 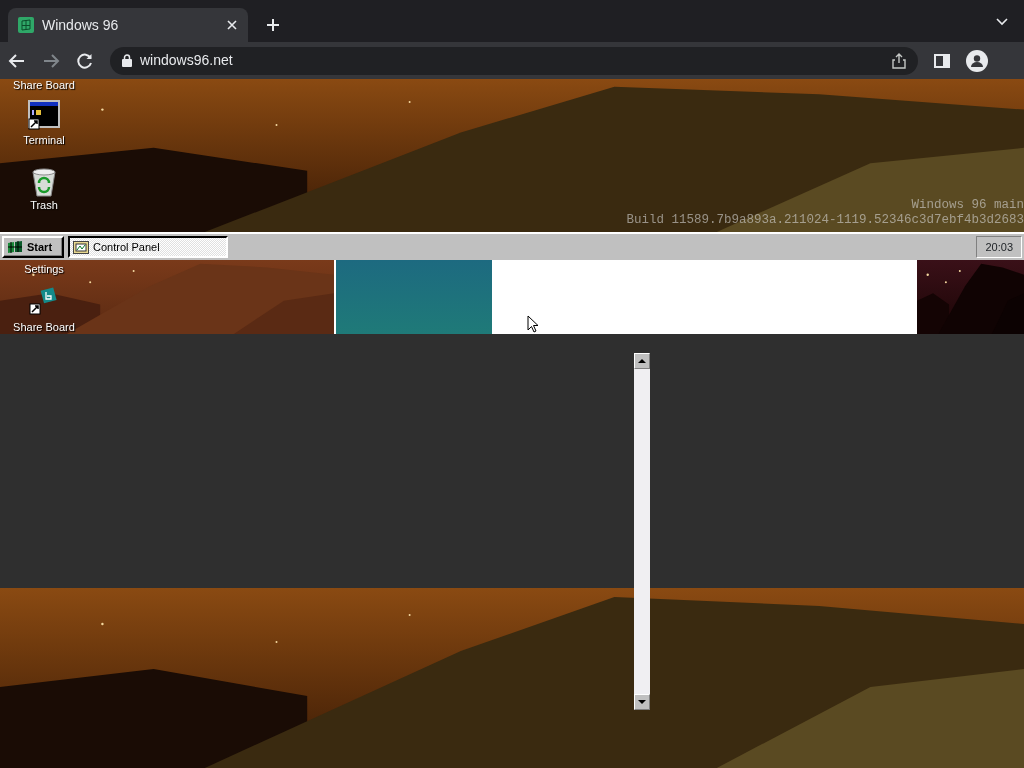 I want to click on terminal-icon, so click(x=44, y=116).